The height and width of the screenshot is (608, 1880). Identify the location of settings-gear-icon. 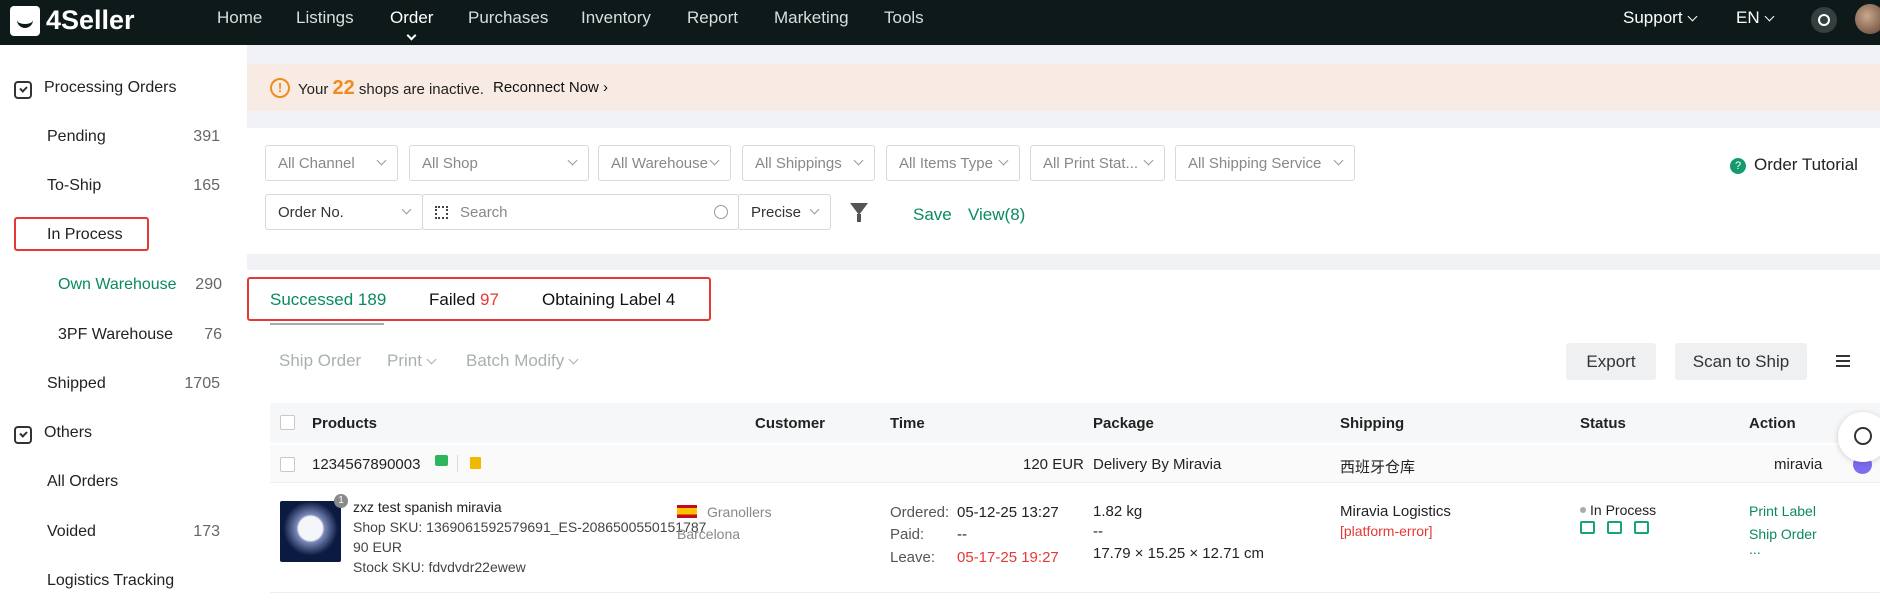
(1824, 20).